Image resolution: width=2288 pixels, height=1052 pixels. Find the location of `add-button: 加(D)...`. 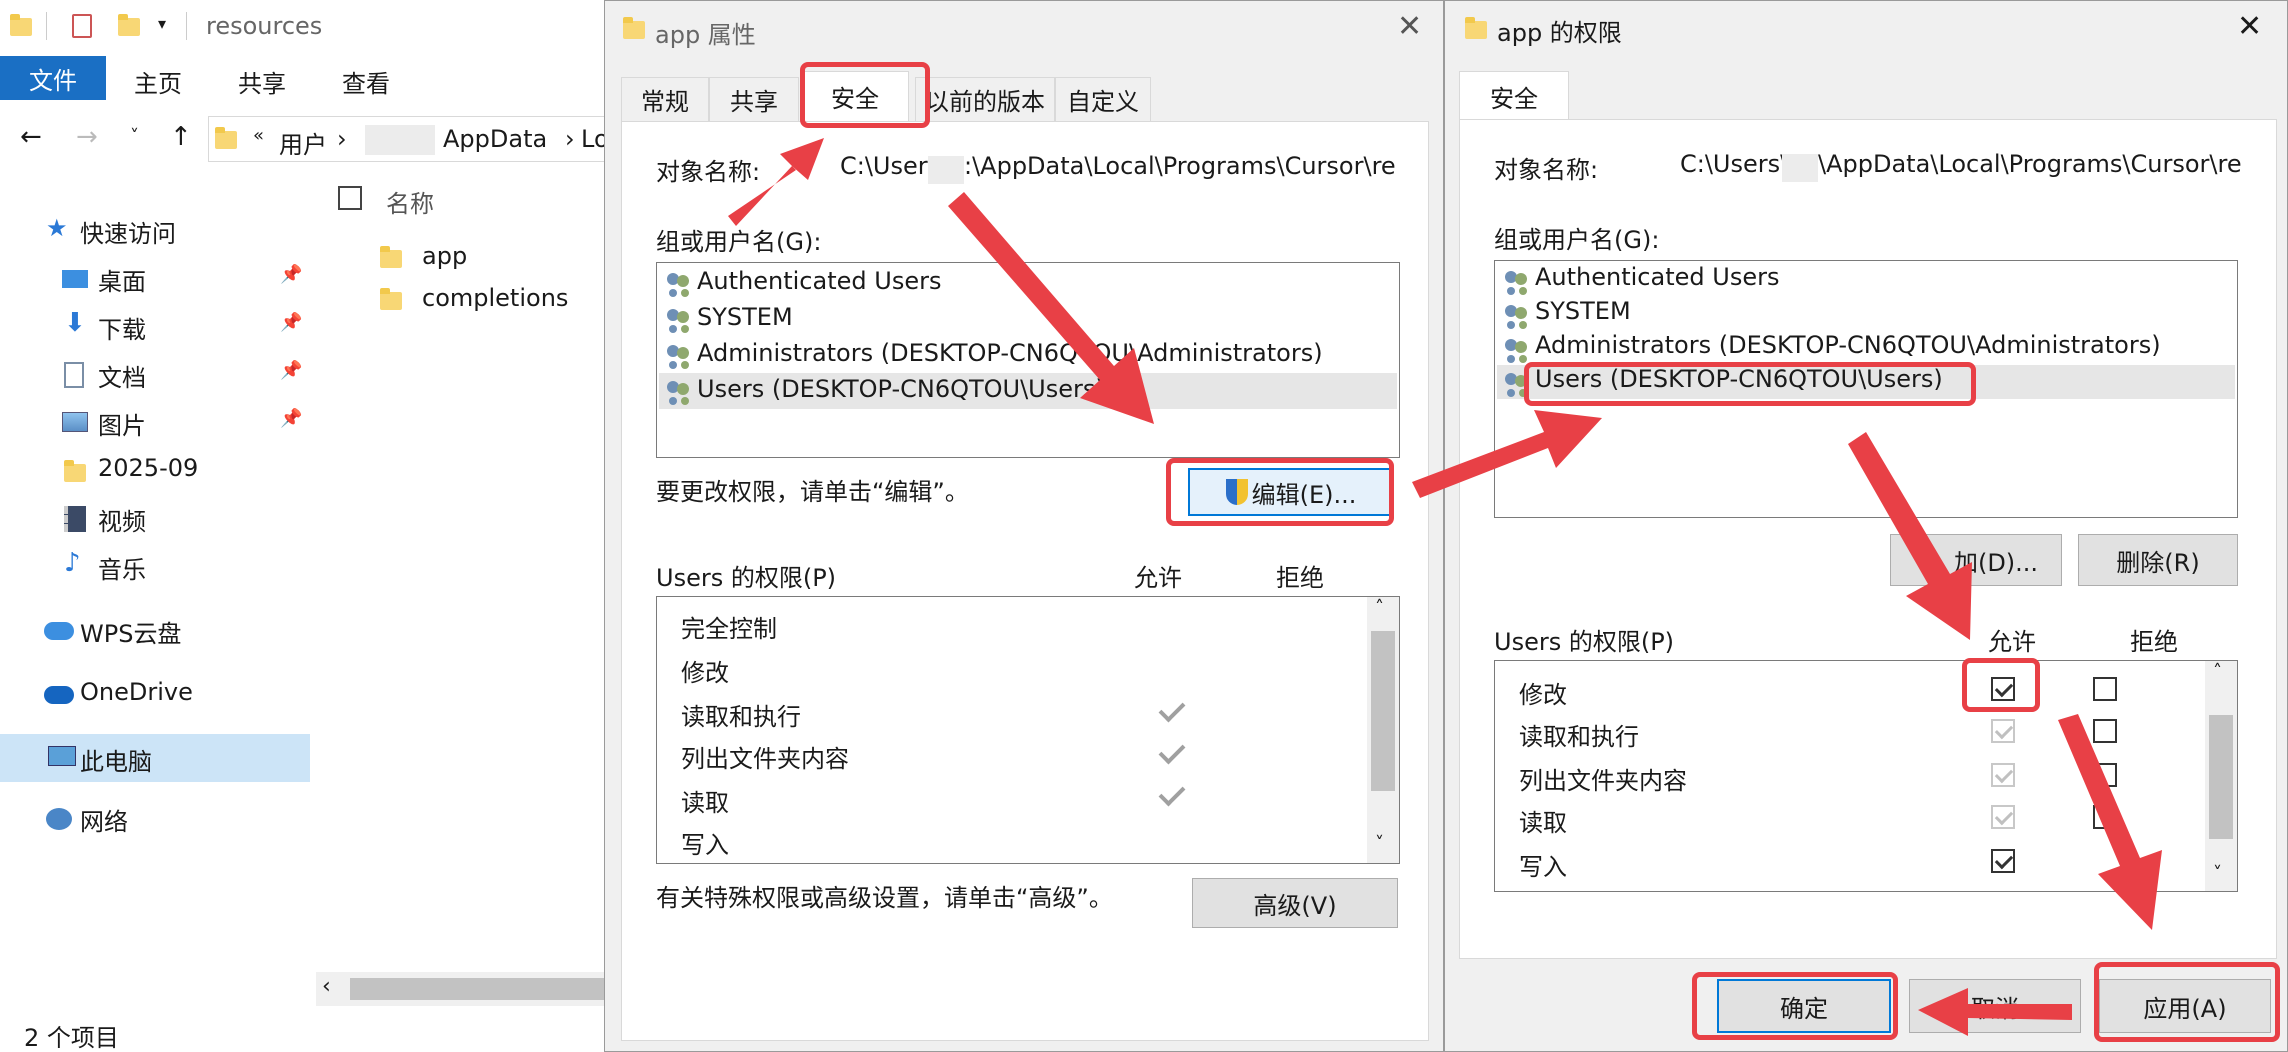

add-button: 加(D)... is located at coordinates (1976, 560).